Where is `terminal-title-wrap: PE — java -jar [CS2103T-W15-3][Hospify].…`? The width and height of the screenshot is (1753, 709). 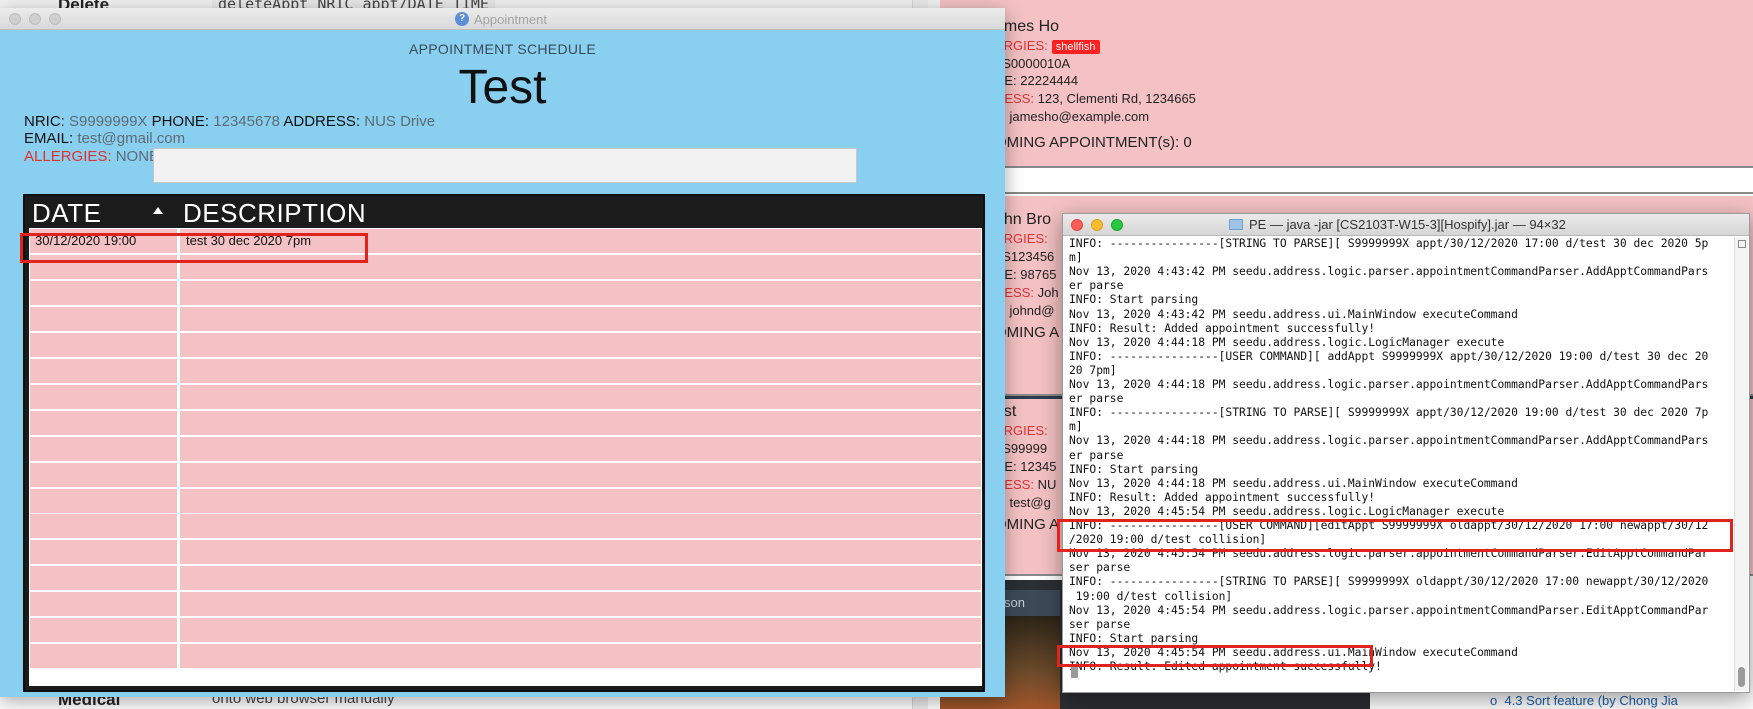
terminal-title-wrap: PE — java -jar [CS2103T-W15-3][Hospify].… is located at coordinates (1397, 224).